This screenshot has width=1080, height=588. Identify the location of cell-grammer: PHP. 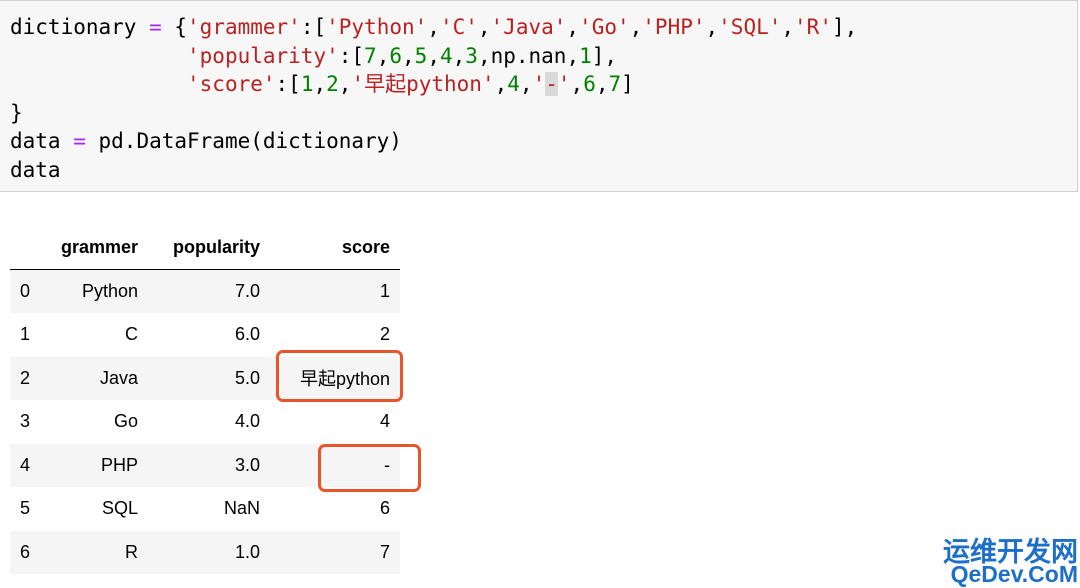
(119, 464).